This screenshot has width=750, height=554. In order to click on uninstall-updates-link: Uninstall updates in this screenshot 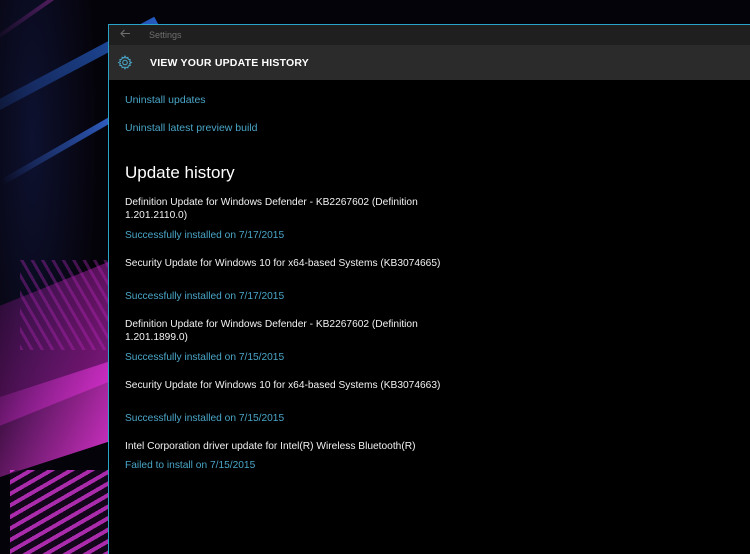, I will do `click(165, 100)`.